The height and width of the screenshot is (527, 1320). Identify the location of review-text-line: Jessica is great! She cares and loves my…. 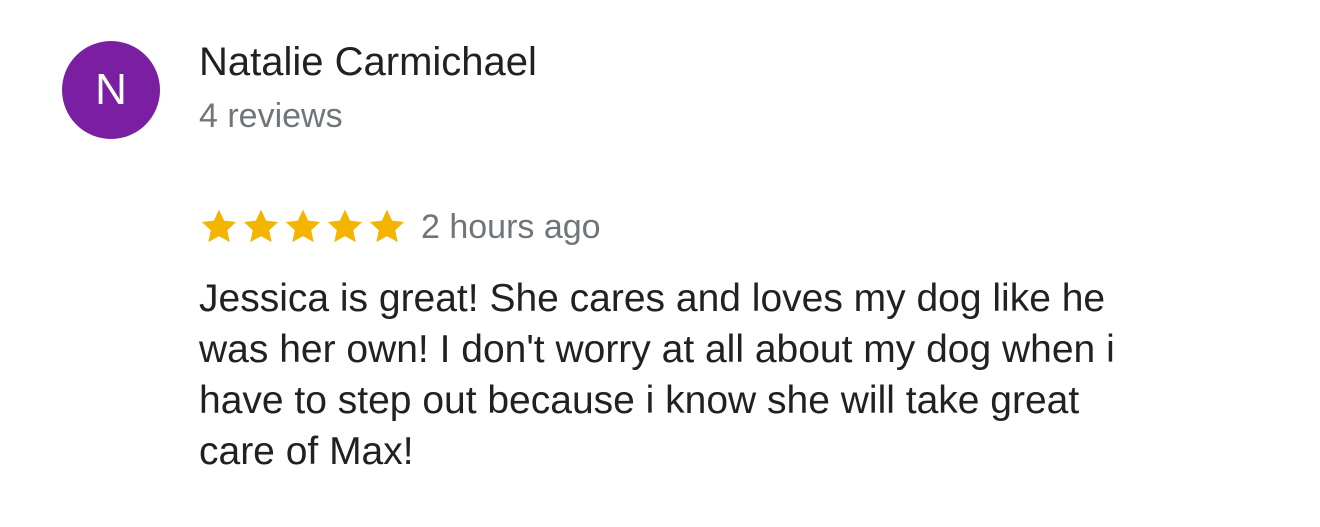
(652, 298).